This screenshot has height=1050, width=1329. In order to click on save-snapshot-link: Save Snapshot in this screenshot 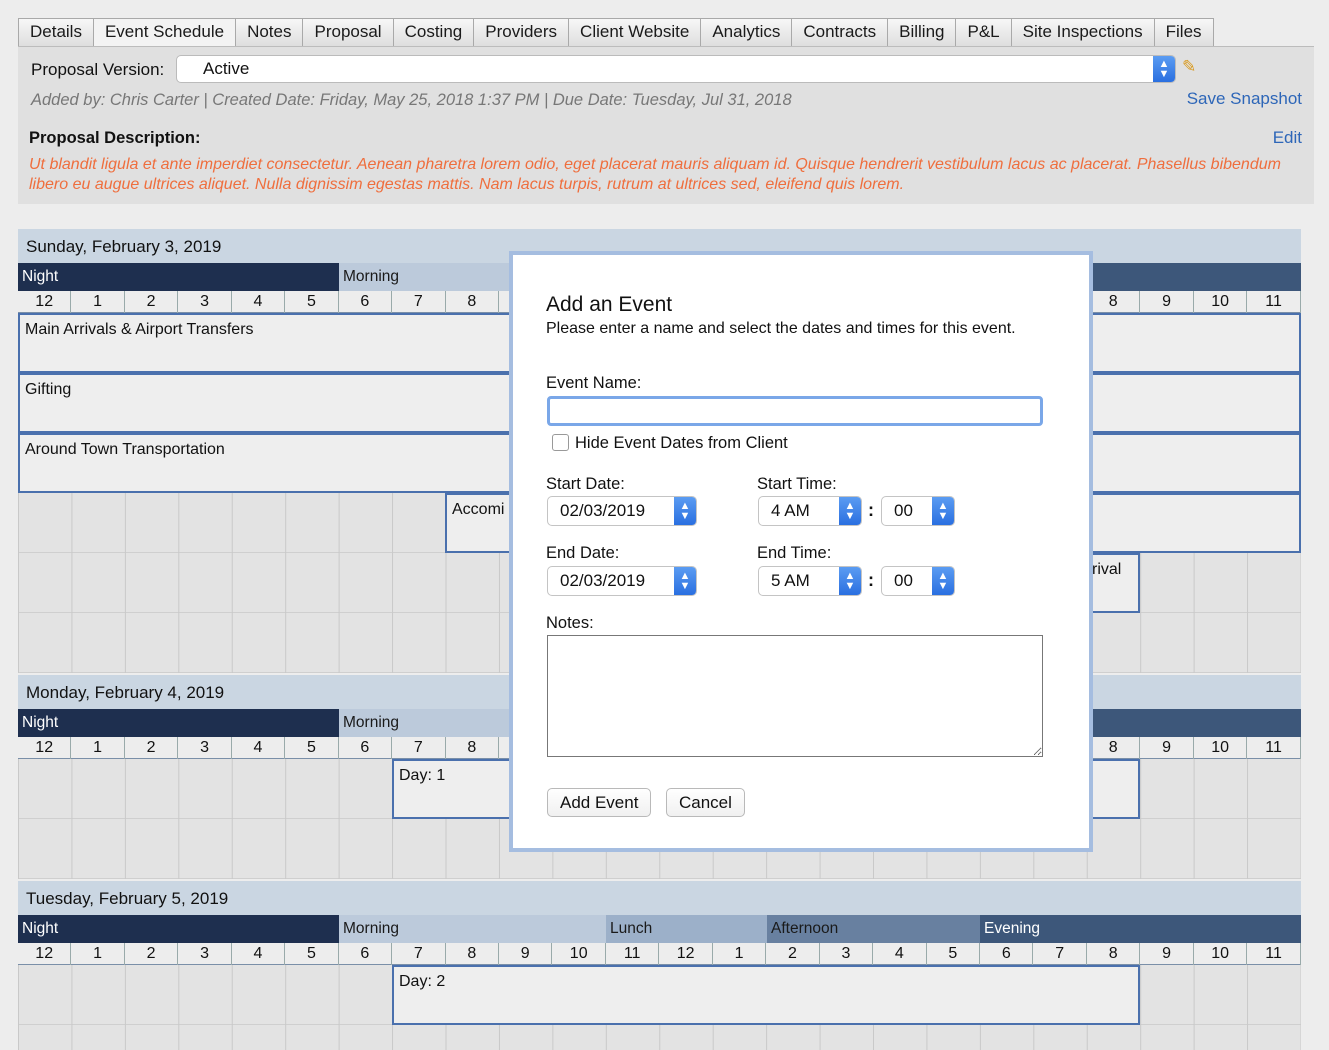, I will do `click(1244, 99)`.